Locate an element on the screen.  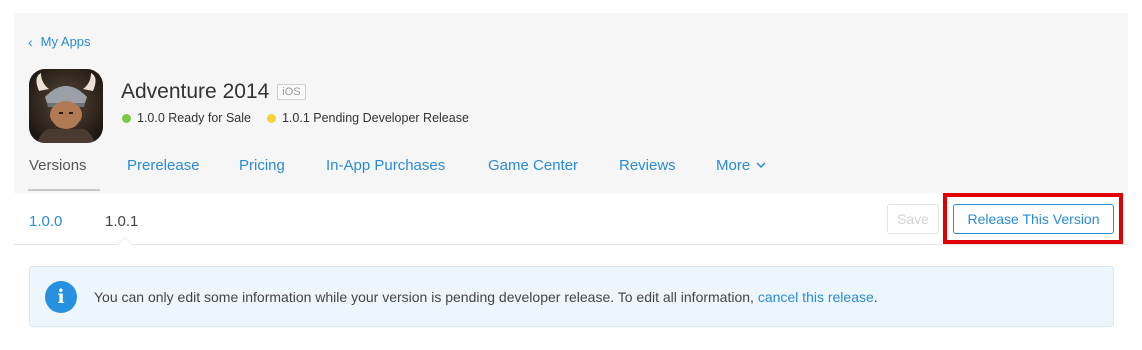
chevron-left-icon: ‹ is located at coordinates (30, 41).